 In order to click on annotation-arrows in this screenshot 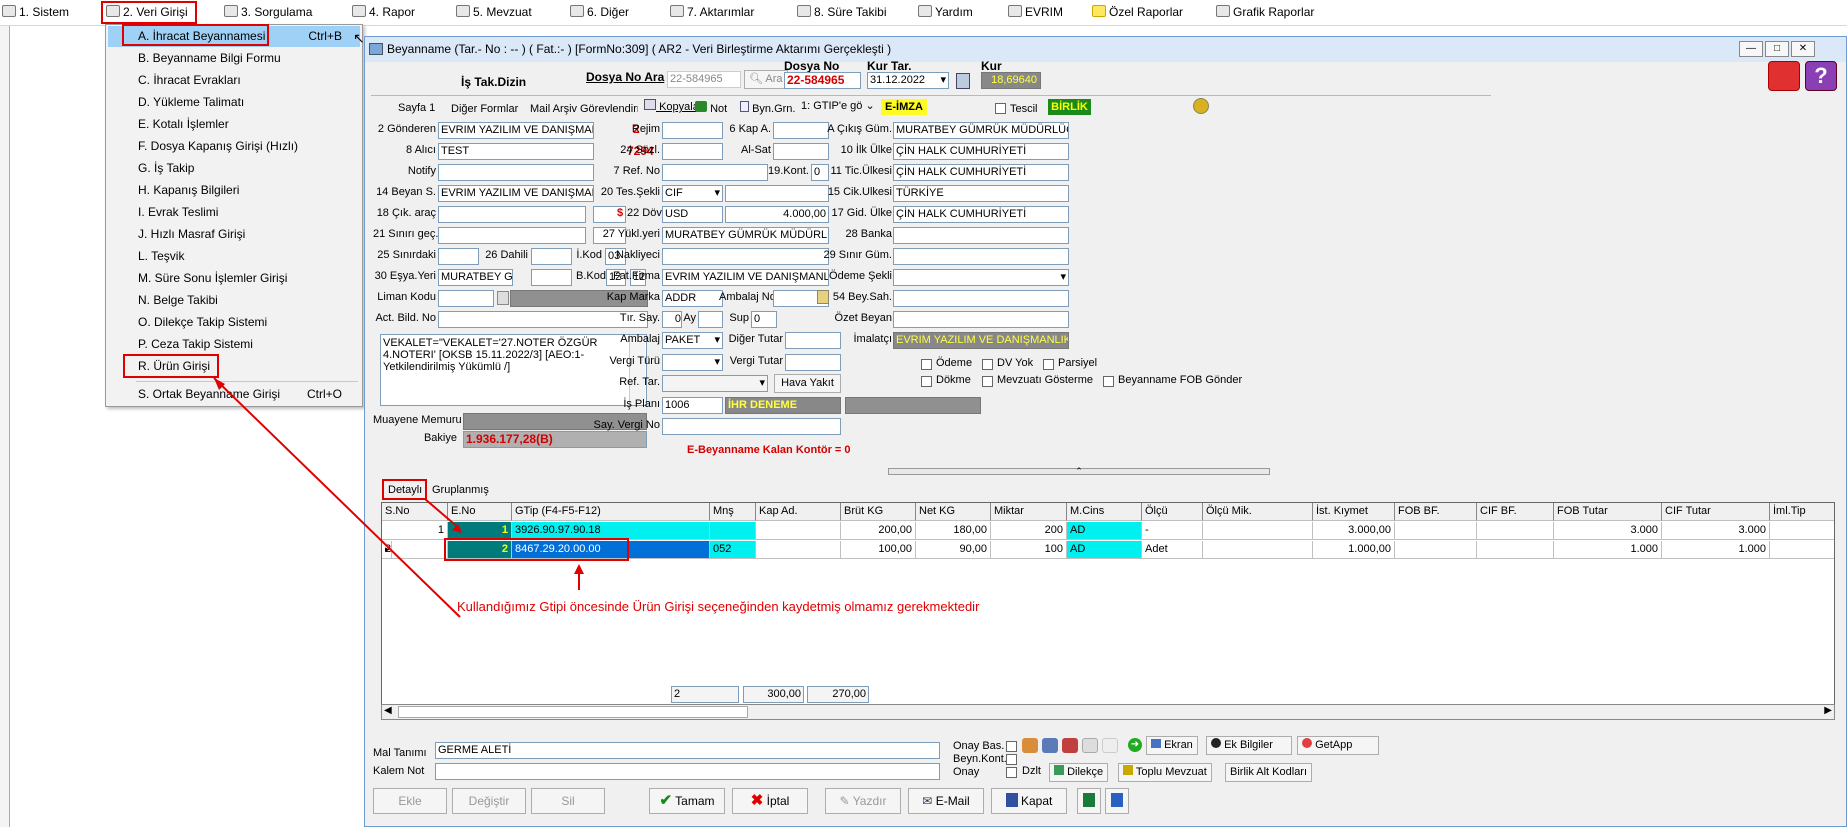, I will do `click(398, 497)`.